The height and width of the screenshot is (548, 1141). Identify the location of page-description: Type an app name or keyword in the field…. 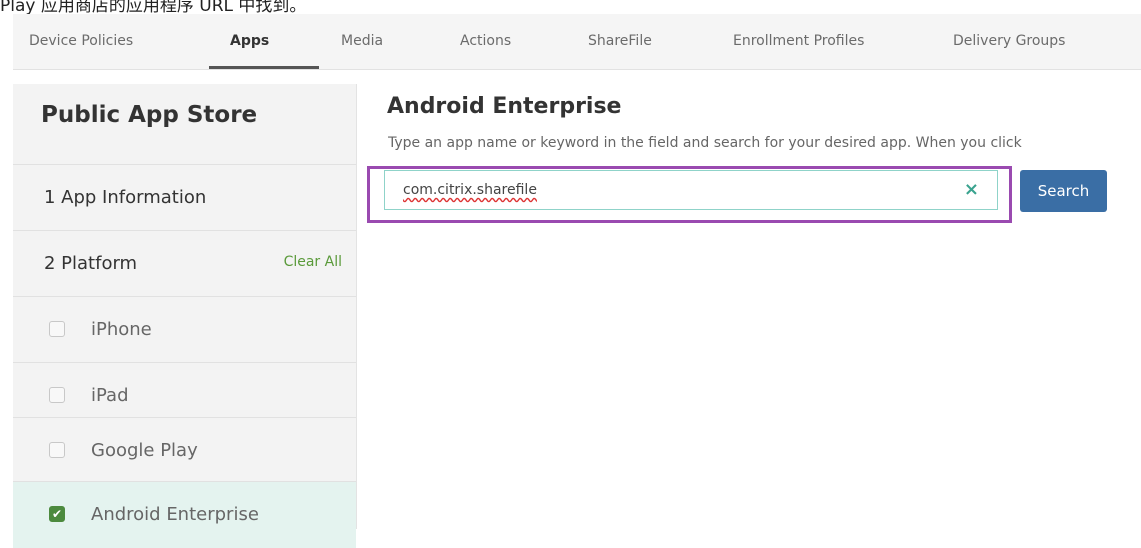
(705, 143).